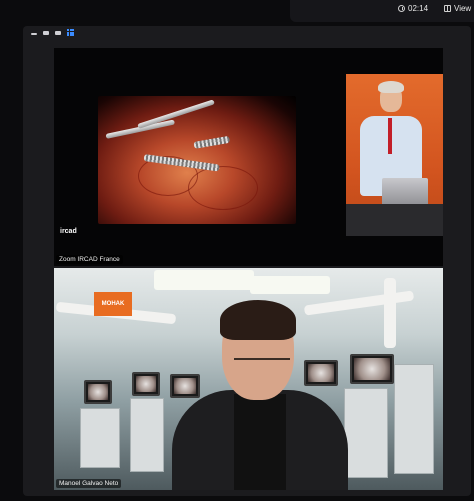 This screenshot has width=474, height=501. What do you see at coordinates (176, 114) in the screenshot?
I see `surgical-tool` at bounding box center [176, 114].